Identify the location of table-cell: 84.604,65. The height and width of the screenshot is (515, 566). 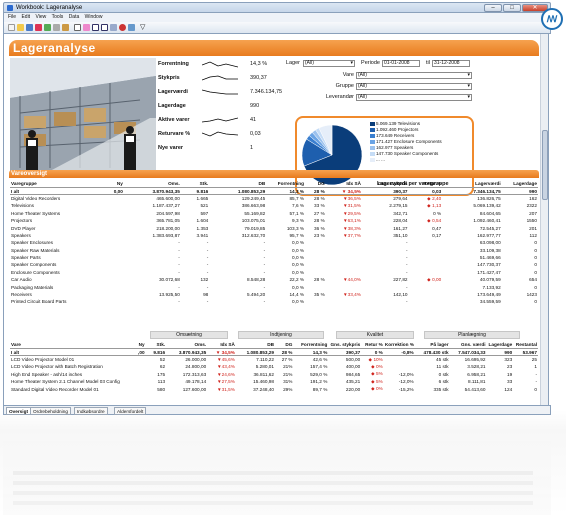
(490, 213).